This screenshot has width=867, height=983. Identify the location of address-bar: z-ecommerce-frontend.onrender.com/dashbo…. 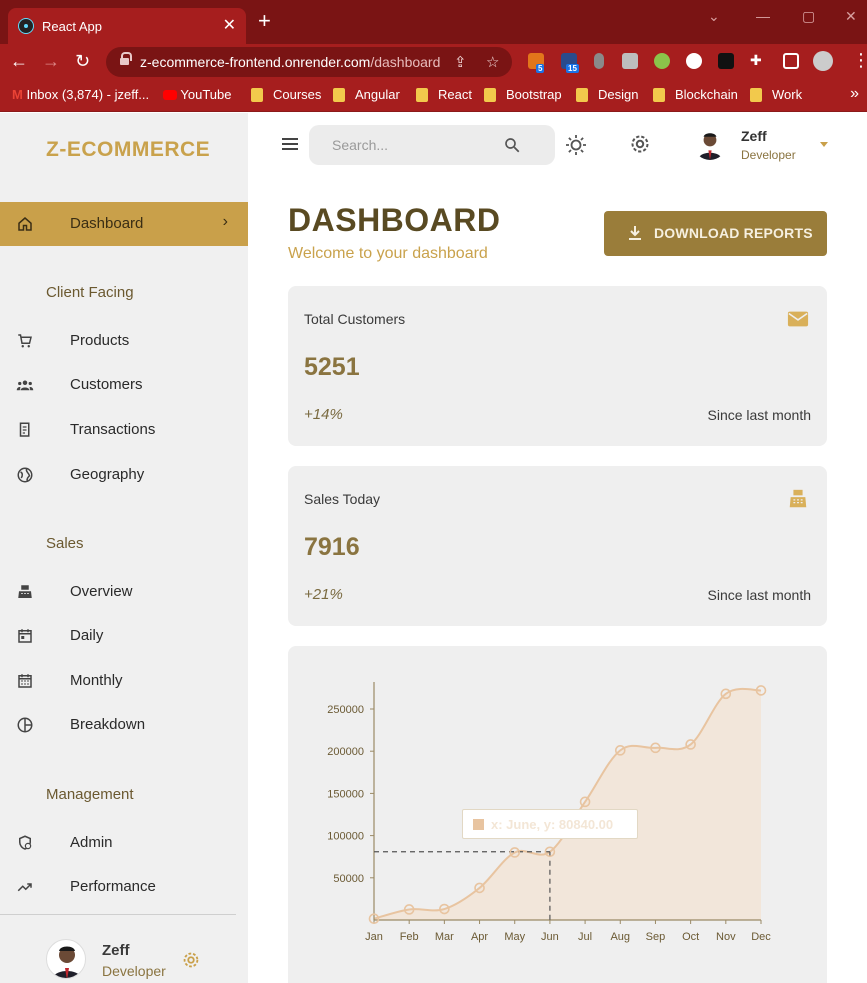
(309, 62).